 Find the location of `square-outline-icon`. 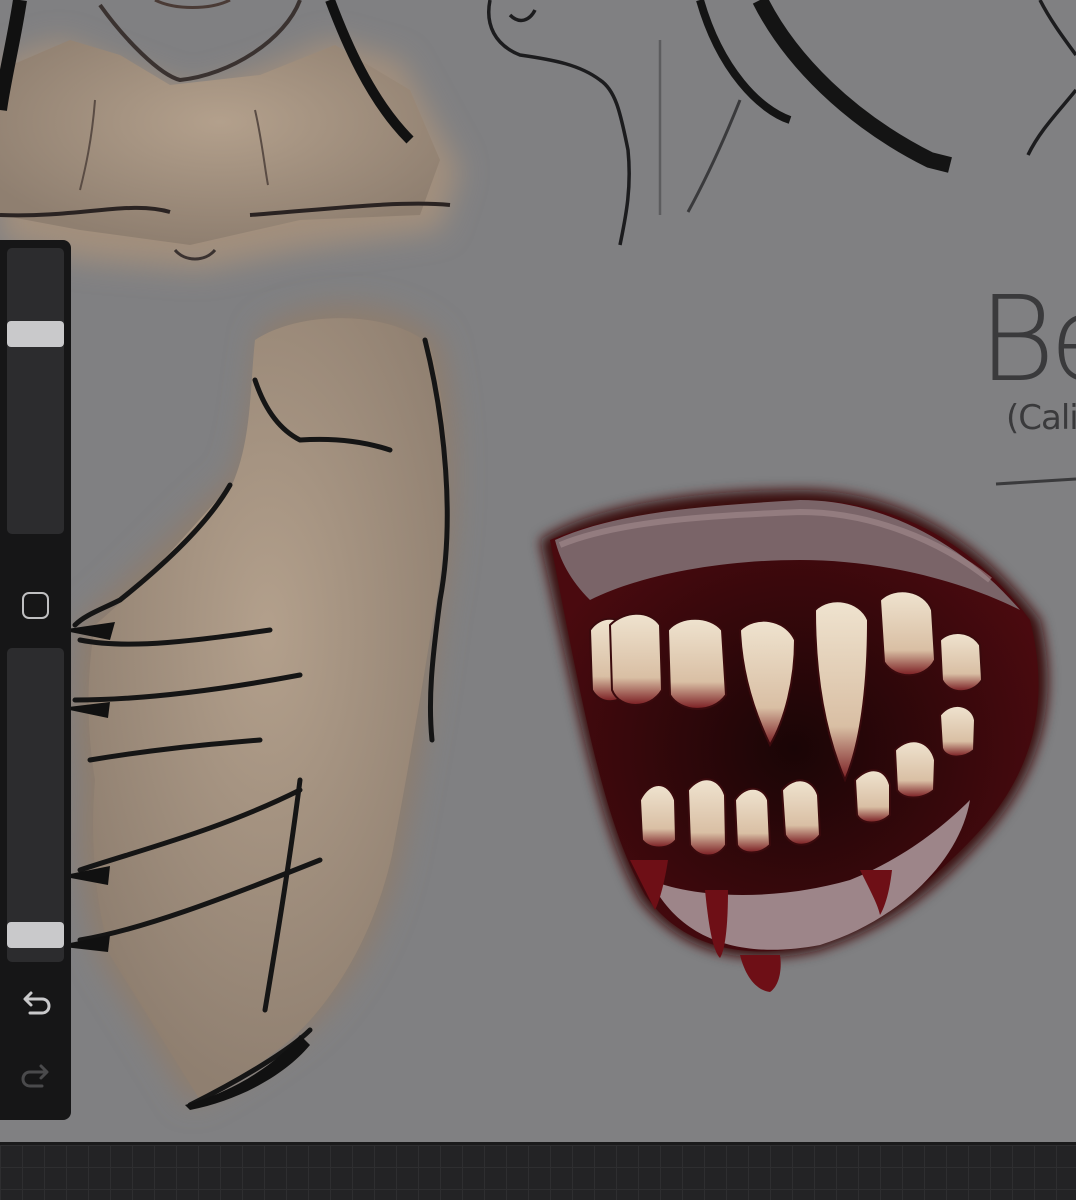

square-outline-icon is located at coordinates (35, 605).